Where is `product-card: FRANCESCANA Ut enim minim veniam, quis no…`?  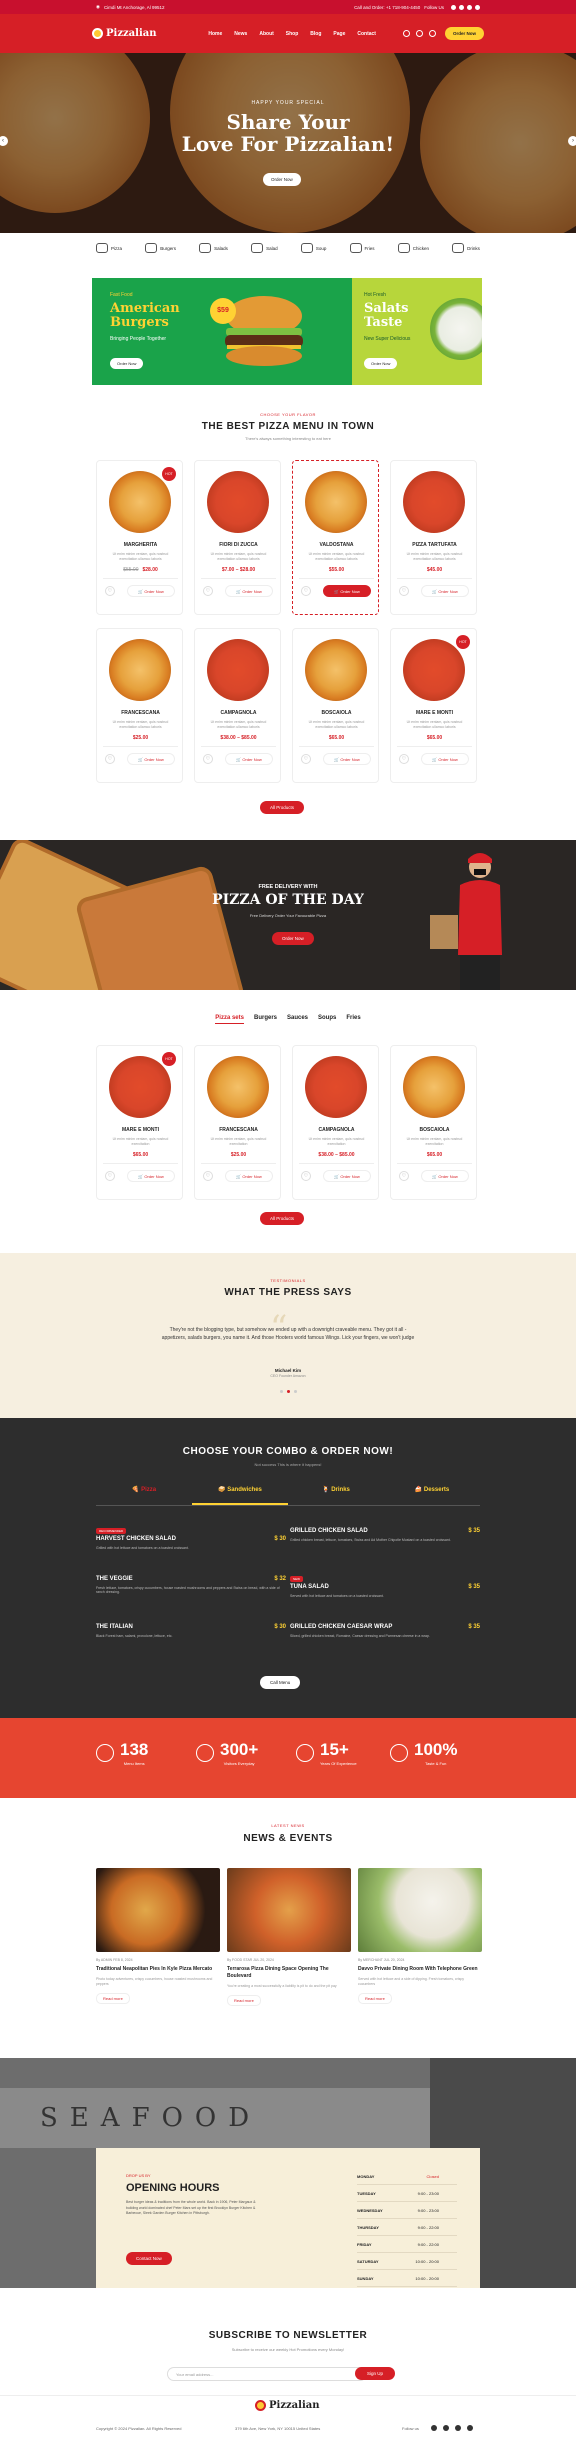 product-card: FRANCESCANA Ut enim minim veniam, quis no… is located at coordinates (139, 705).